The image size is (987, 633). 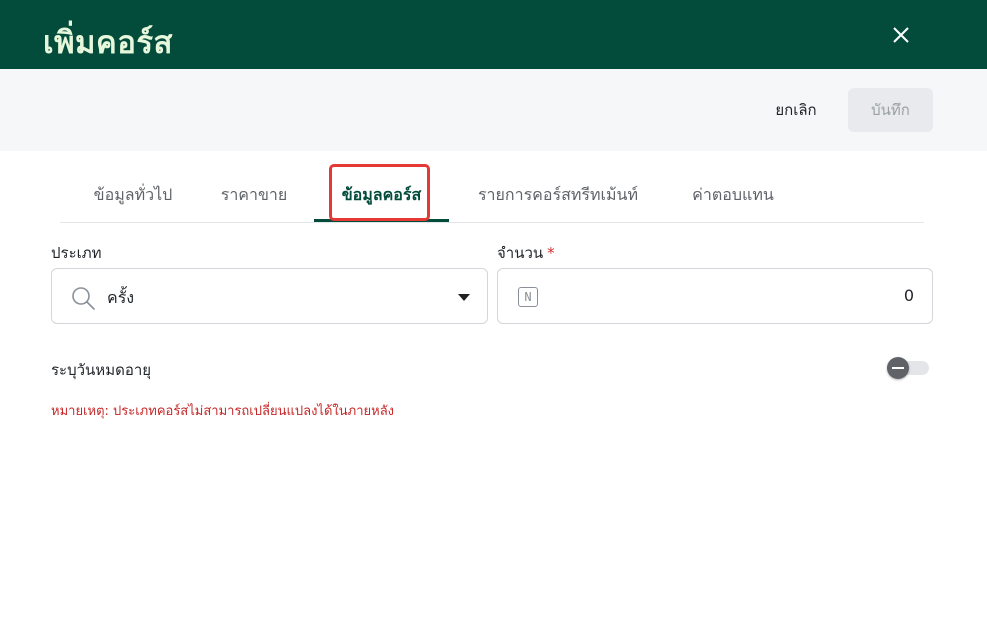 I want to click on expiry-toggle, so click(x=909, y=368).